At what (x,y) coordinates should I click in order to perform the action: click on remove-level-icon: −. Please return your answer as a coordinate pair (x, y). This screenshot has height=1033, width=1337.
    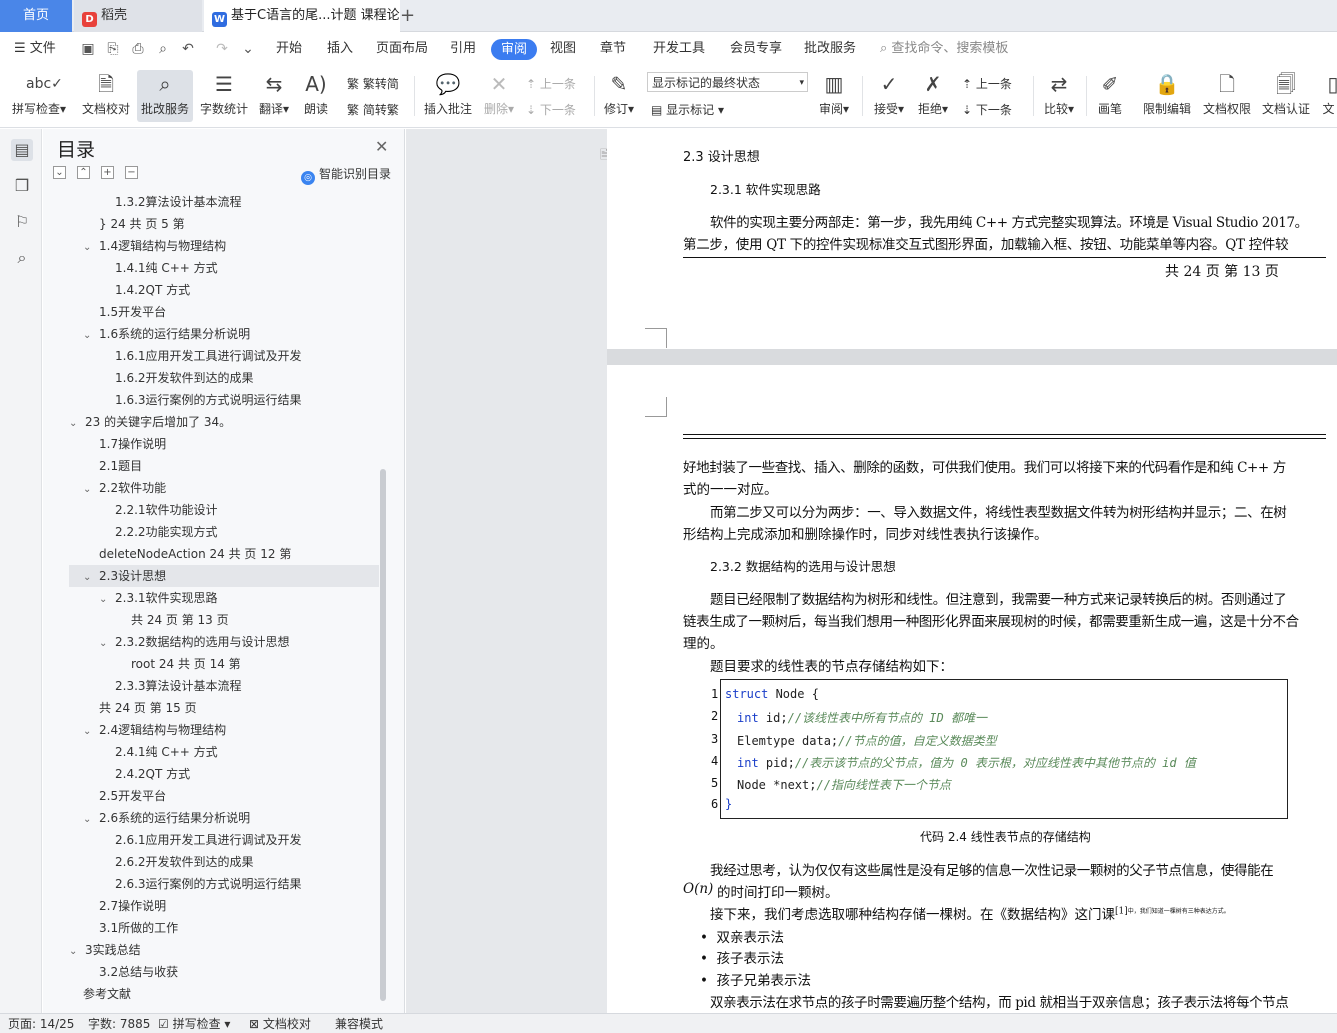
    Looking at the image, I should click on (131, 172).